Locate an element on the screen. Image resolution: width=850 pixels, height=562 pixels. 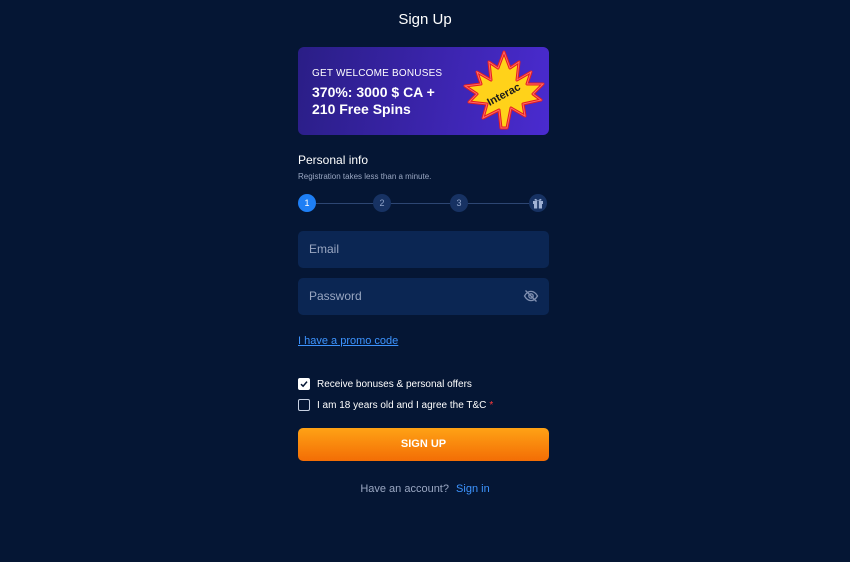
promo-code-link: I have a promo code is located at coordinates (423, 341).